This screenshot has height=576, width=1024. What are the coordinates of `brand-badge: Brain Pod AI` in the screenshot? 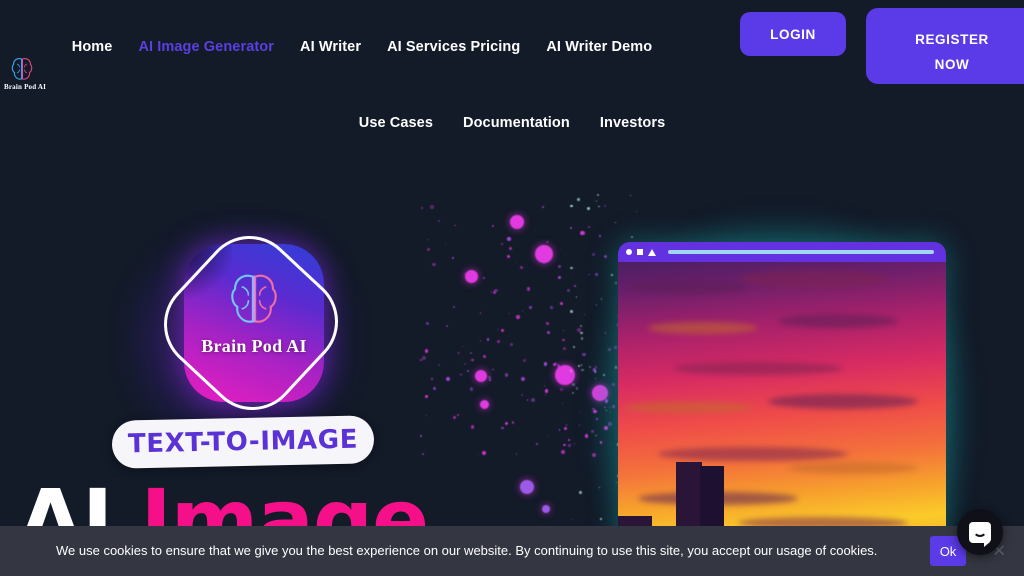 It's located at (242, 328).